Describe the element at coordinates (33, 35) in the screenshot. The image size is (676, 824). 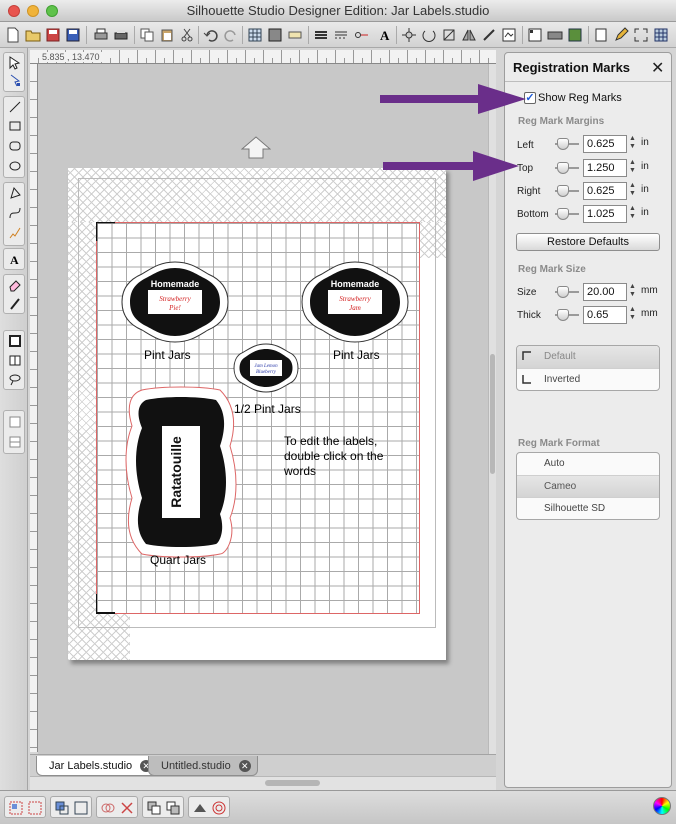
I see `open-folder-icon` at that location.